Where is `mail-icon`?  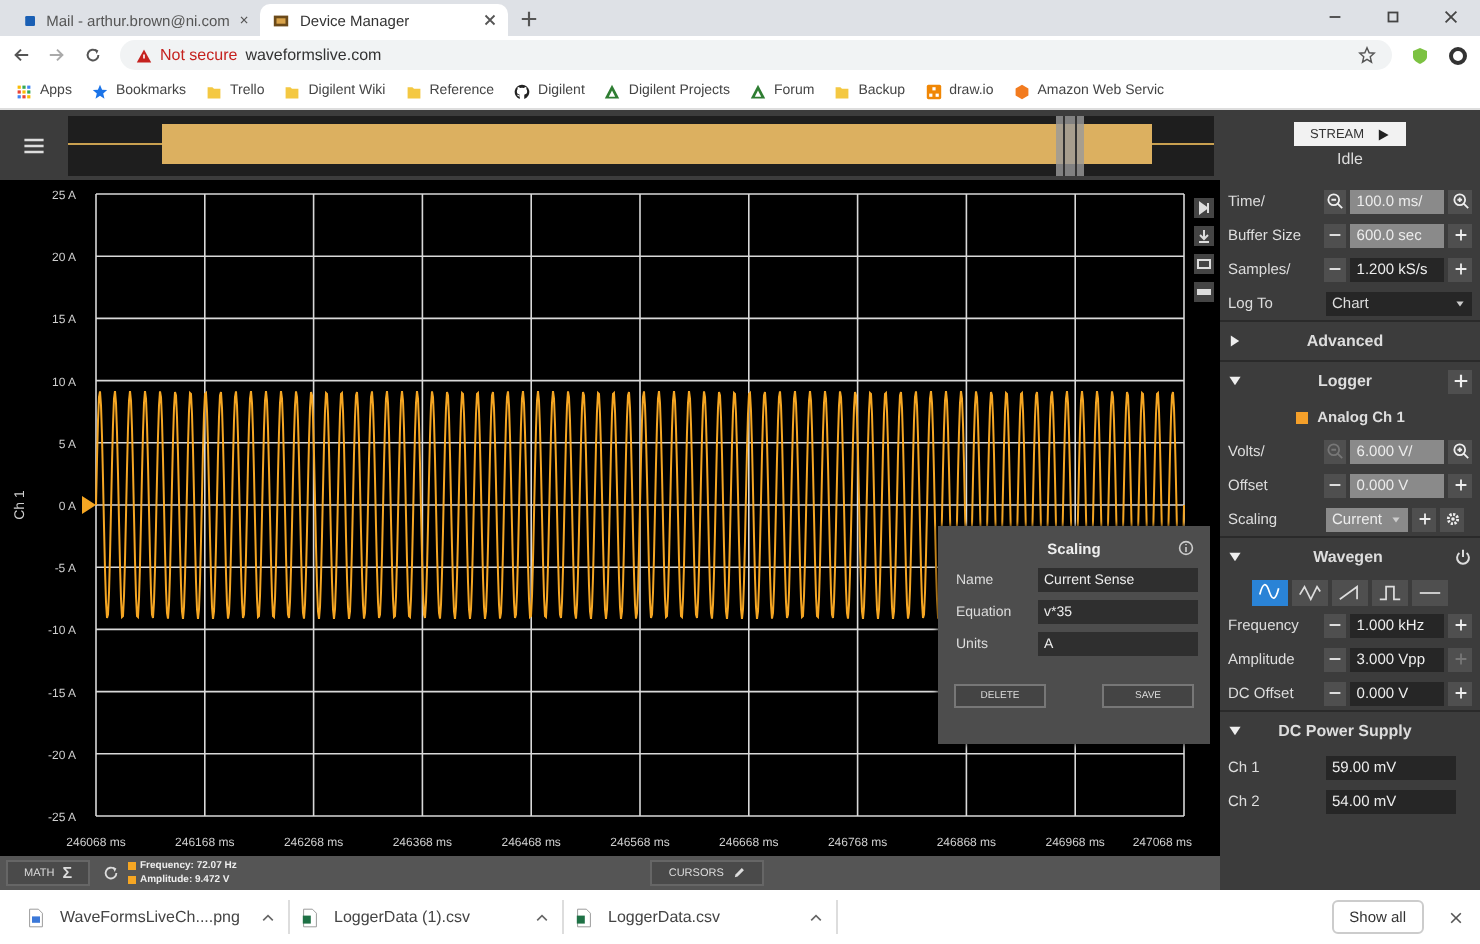 mail-icon is located at coordinates (30, 20).